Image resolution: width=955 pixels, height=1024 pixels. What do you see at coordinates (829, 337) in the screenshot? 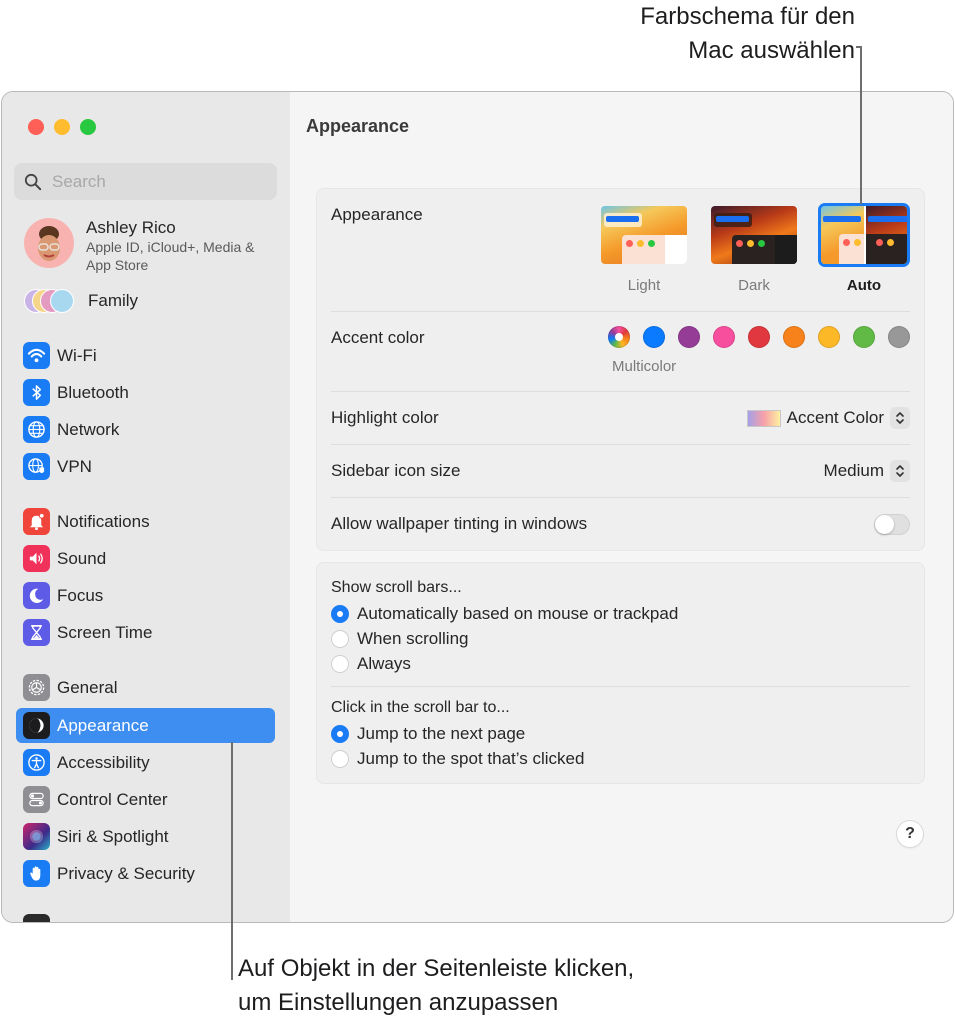
I see `accent-yellow` at bounding box center [829, 337].